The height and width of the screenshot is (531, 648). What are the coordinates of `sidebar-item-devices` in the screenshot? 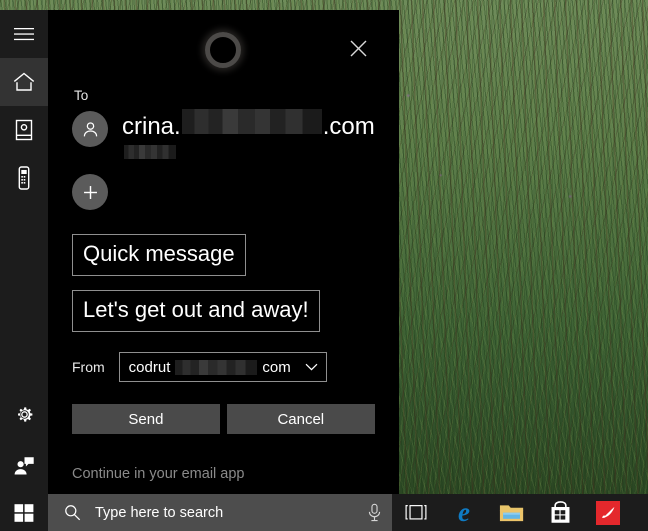 It's located at (24, 178).